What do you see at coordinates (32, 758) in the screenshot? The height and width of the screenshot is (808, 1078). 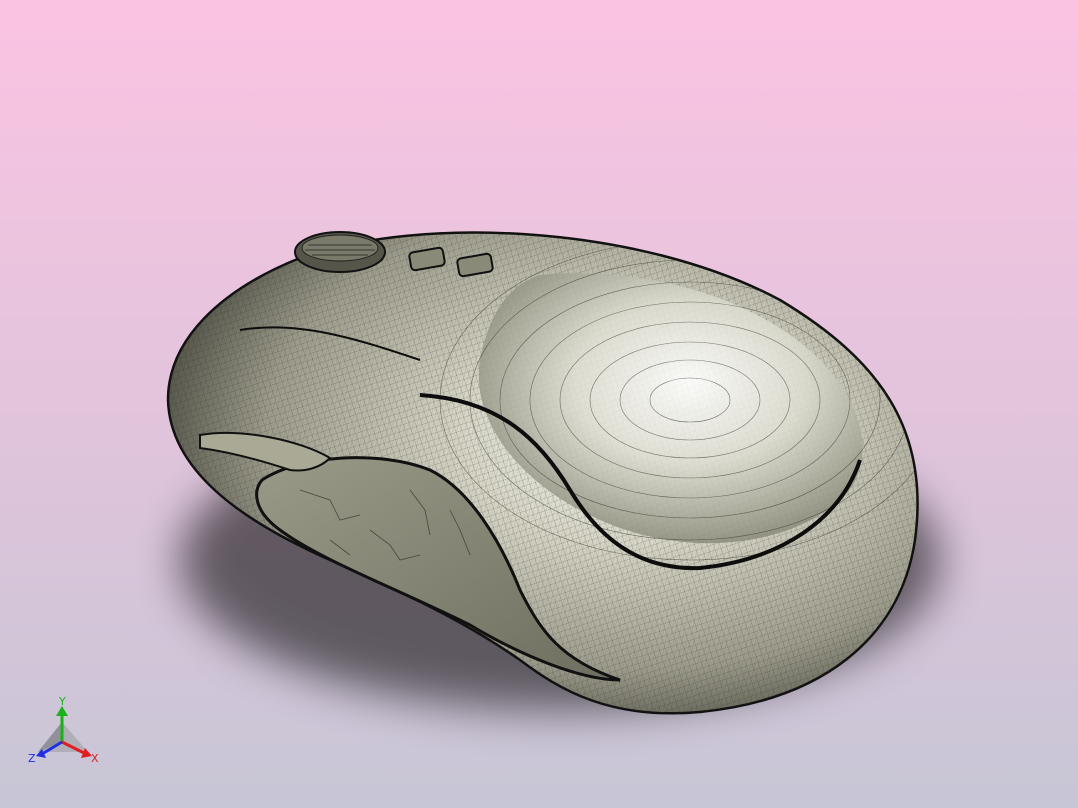 I see `z-axis-label: Z` at bounding box center [32, 758].